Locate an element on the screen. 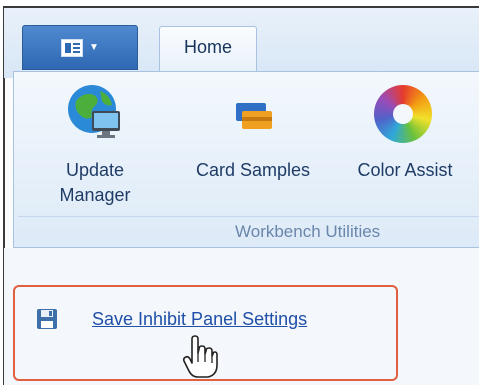  color-wheel-icon is located at coordinates (403, 114).